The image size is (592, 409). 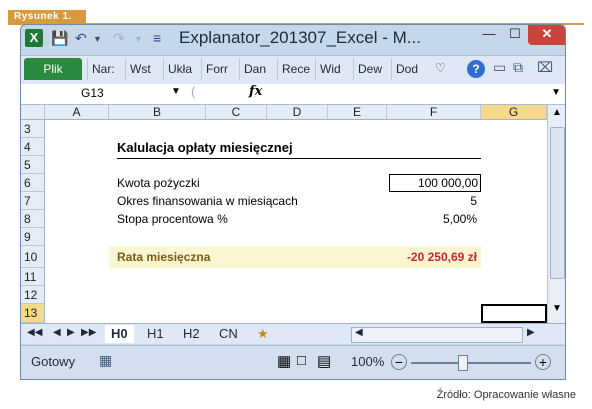 What do you see at coordinates (34, 332) in the screenshot?
I see `first-sheet-icon: ◀◀` at bounding box center [34, 332].